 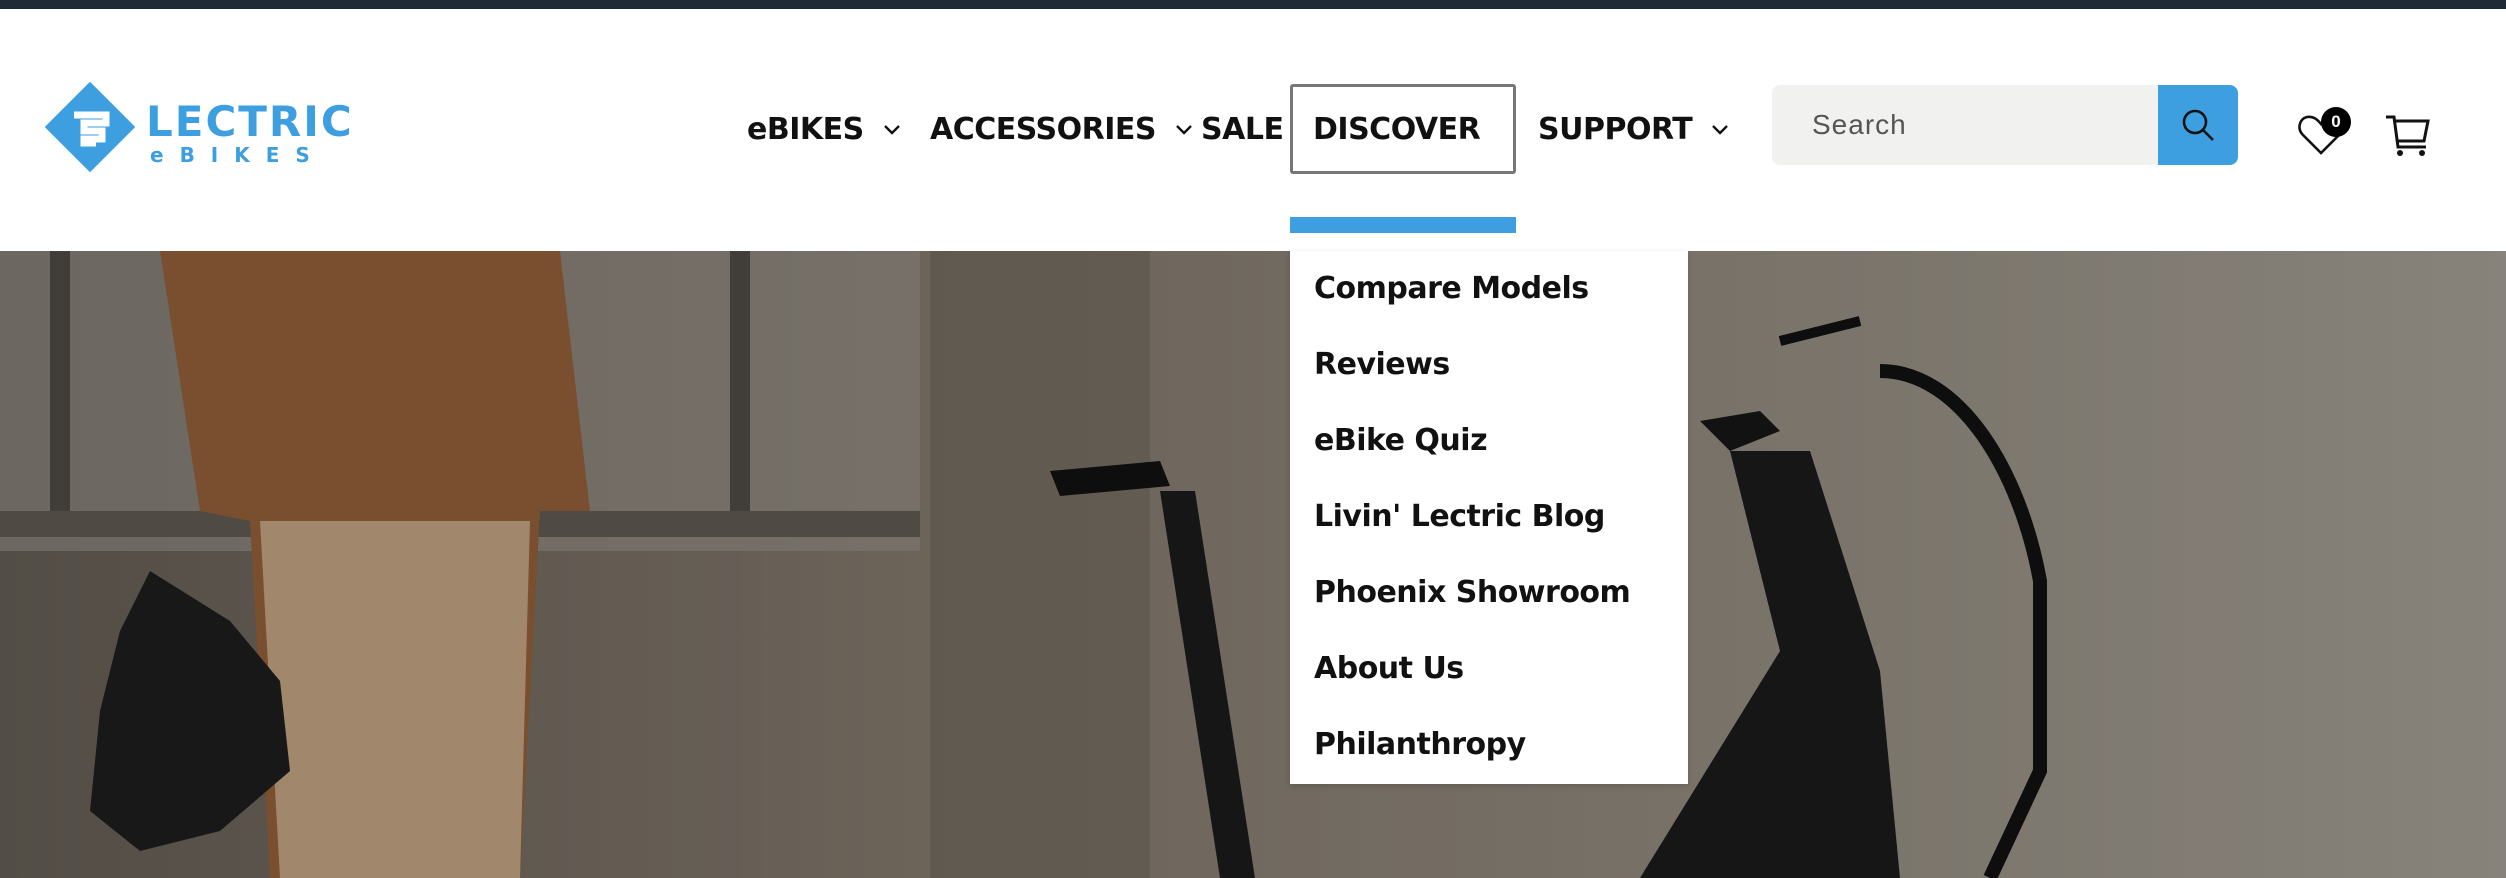 I want to click on top-accent-bar, so click(x=1253, y=4).